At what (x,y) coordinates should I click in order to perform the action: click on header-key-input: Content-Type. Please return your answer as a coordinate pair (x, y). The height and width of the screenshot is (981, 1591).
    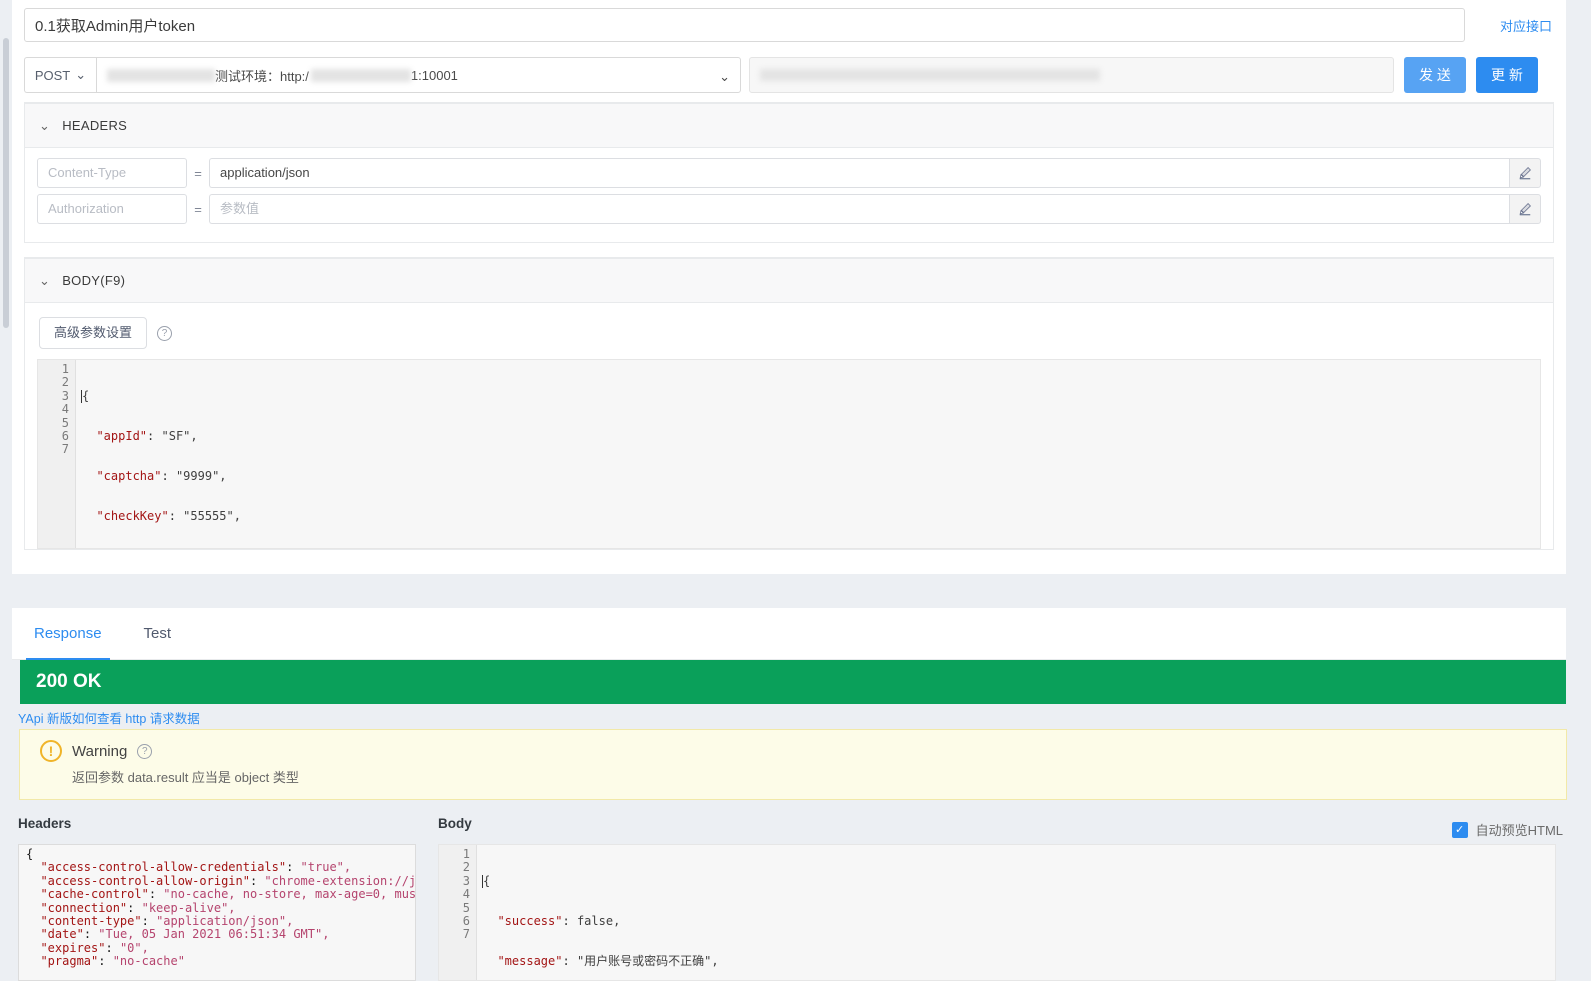
    Looking at the image, I should click on (112, 173).